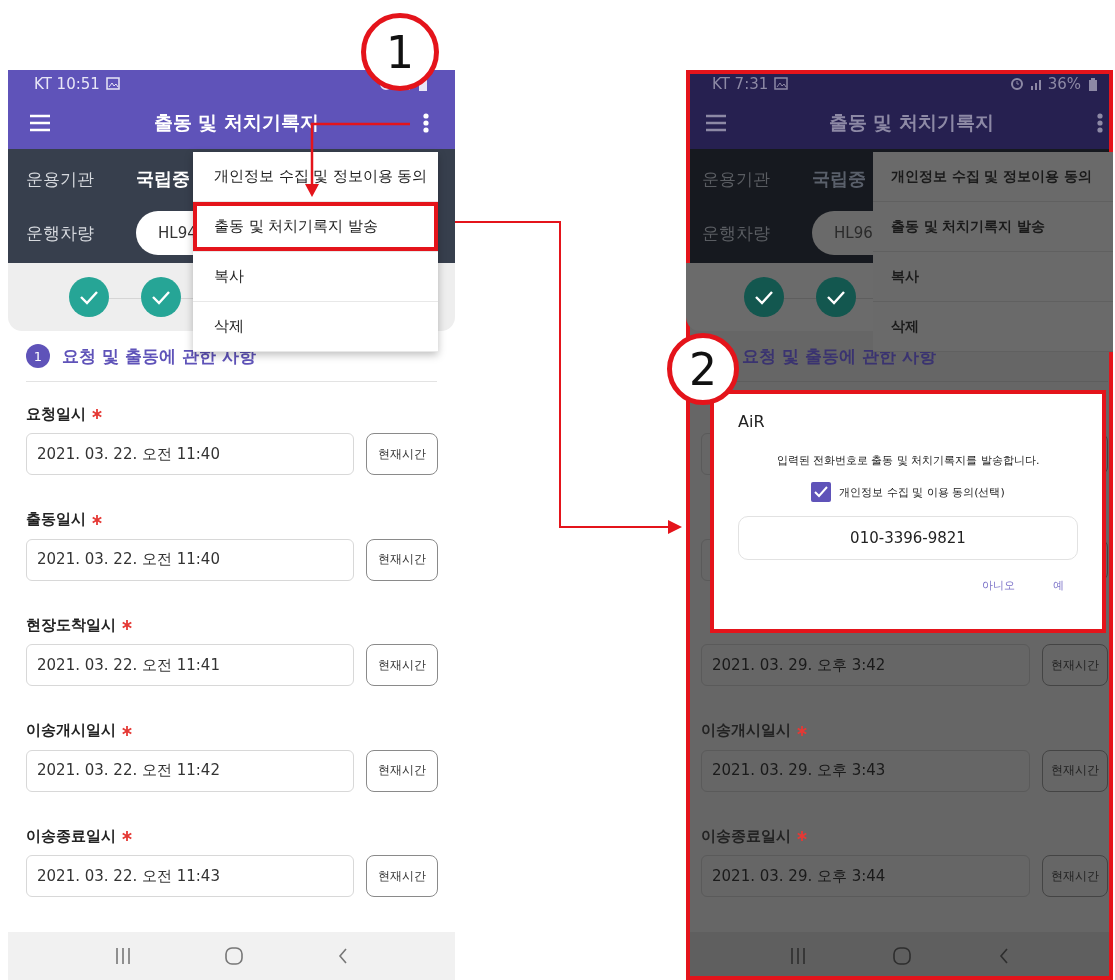  I want to click on datetime-field: 2021. 03. 22. 오전 11:41, so click(190, 665).